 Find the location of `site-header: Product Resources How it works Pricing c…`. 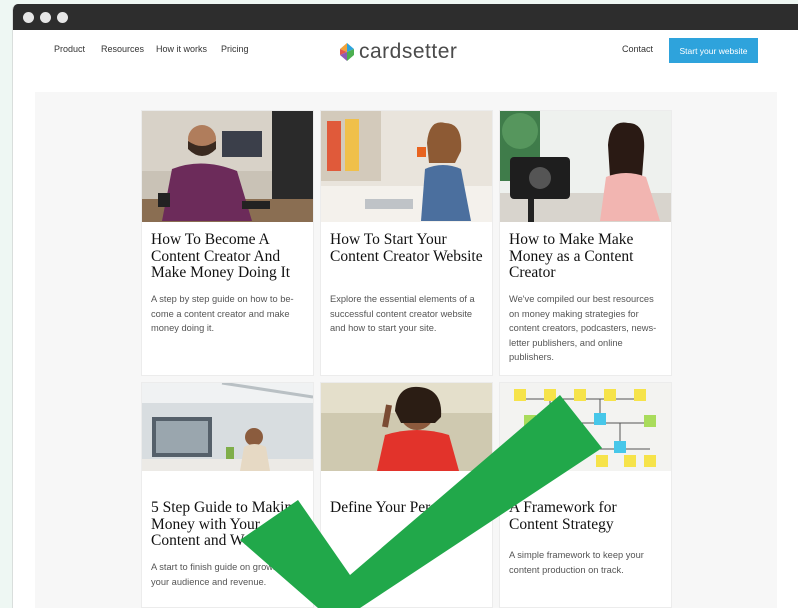

site-header: Product Resources How it works Pricing c… is located at coordinates (405, 53).